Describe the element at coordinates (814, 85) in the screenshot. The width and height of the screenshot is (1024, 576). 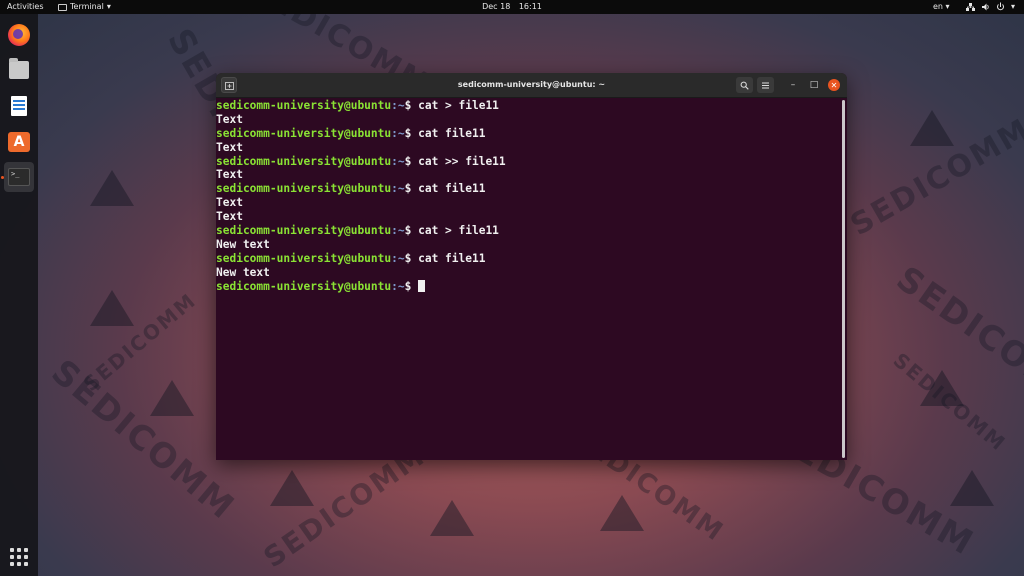
I see `maximize-button: □` at that location.